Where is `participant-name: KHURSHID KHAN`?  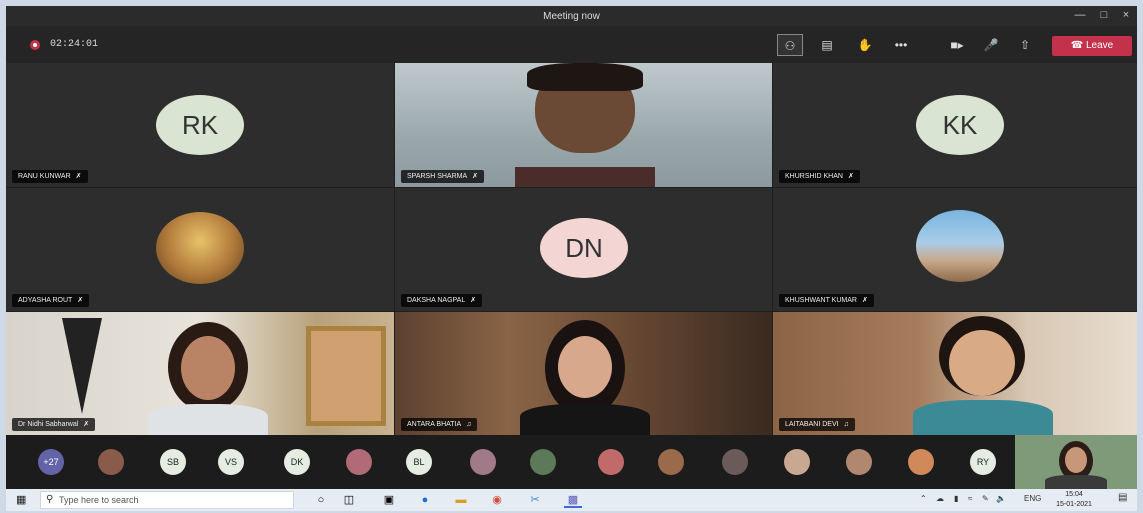
participant-name: KHURSHID KHAN is located at coordinates (814, 176).